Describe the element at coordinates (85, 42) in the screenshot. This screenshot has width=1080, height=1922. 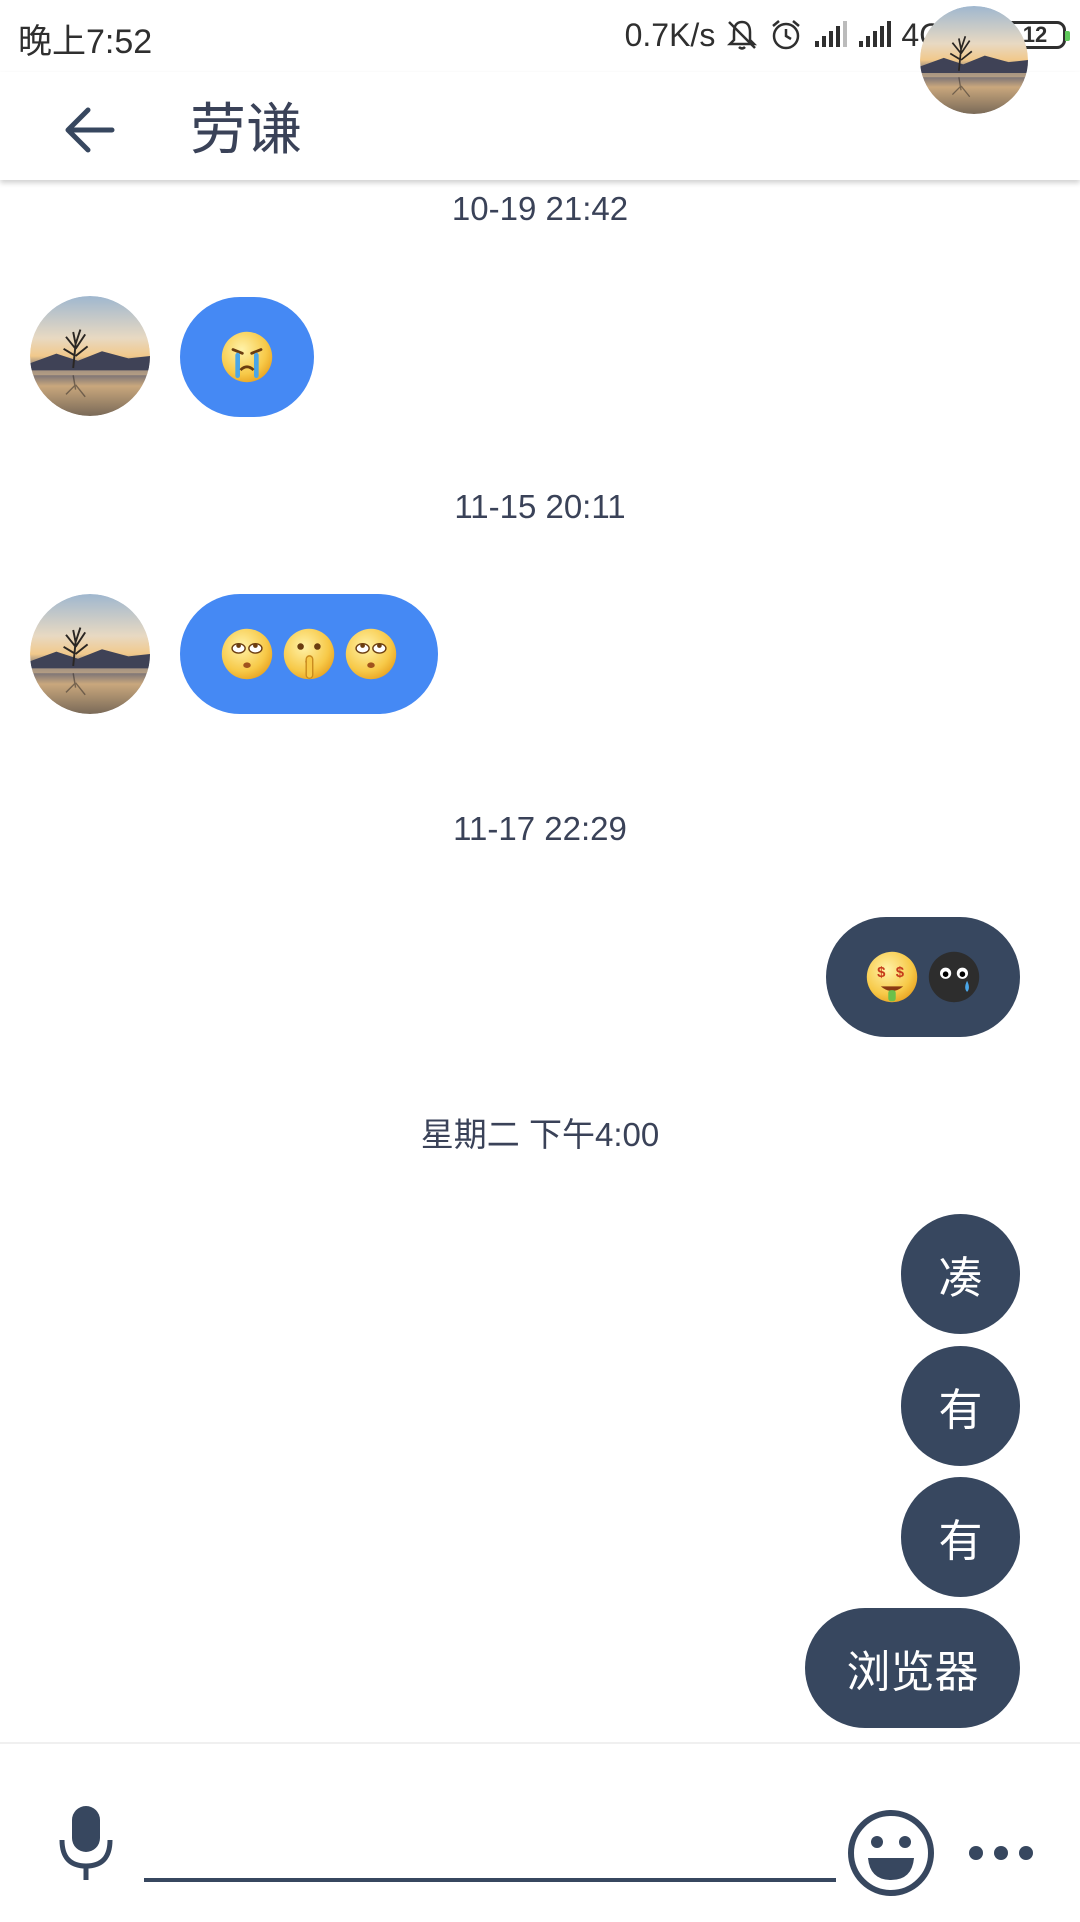
I see `status-time: 晚上7:52` at that location.